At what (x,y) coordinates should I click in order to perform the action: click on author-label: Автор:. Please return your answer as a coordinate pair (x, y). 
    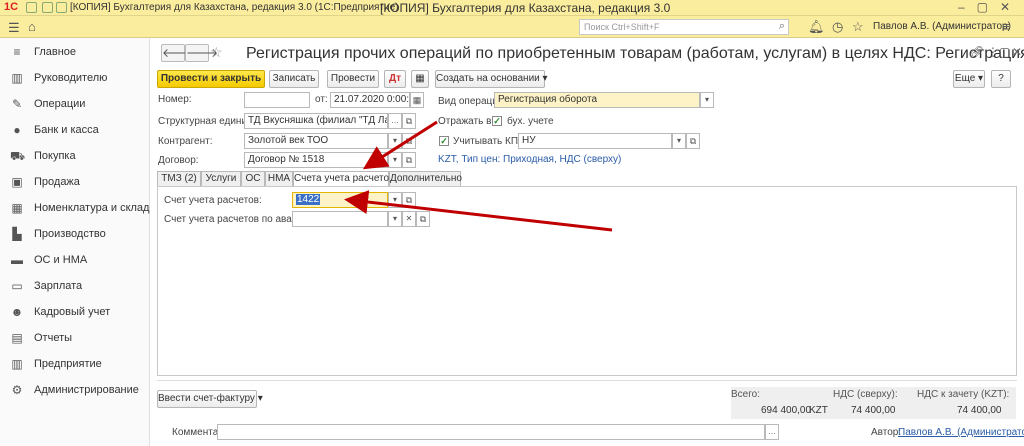
    Looking at the image, I should click on (886, 432).